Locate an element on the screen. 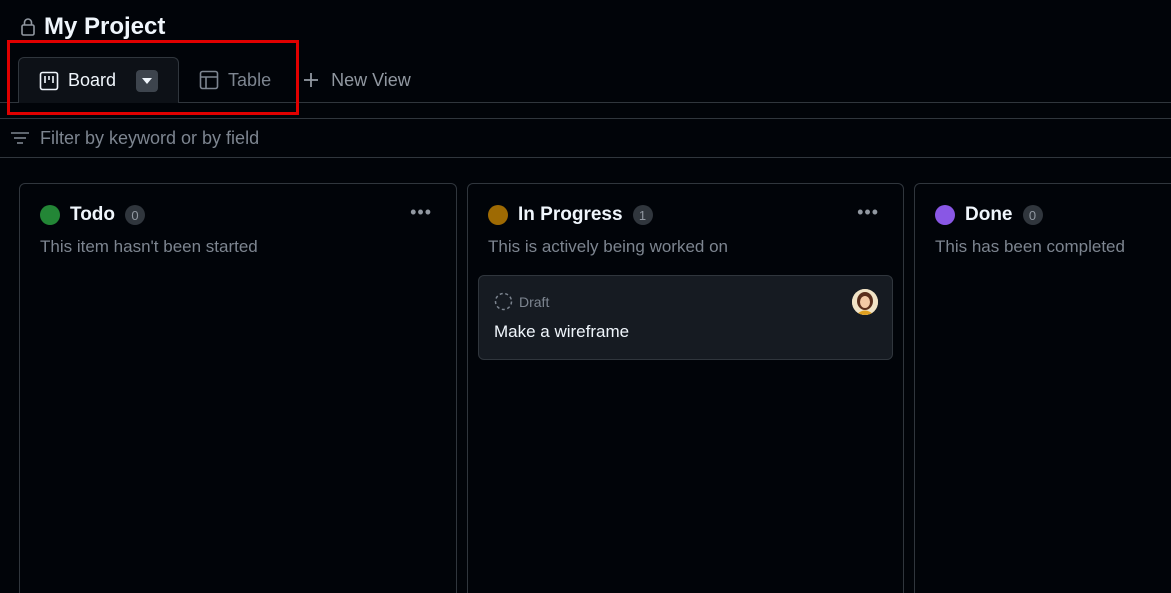 The image size is (1171, 593). new-view-label: New View is located at coordinates (371, 79).